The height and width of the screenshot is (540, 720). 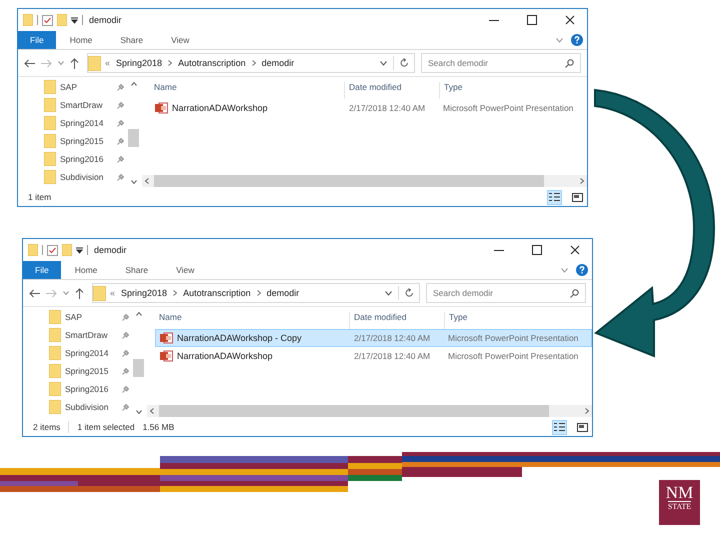 What do you see at coordinates (247, 90) in the screenshot?
I see `column-header: Name` at bounding box center [247, 90].